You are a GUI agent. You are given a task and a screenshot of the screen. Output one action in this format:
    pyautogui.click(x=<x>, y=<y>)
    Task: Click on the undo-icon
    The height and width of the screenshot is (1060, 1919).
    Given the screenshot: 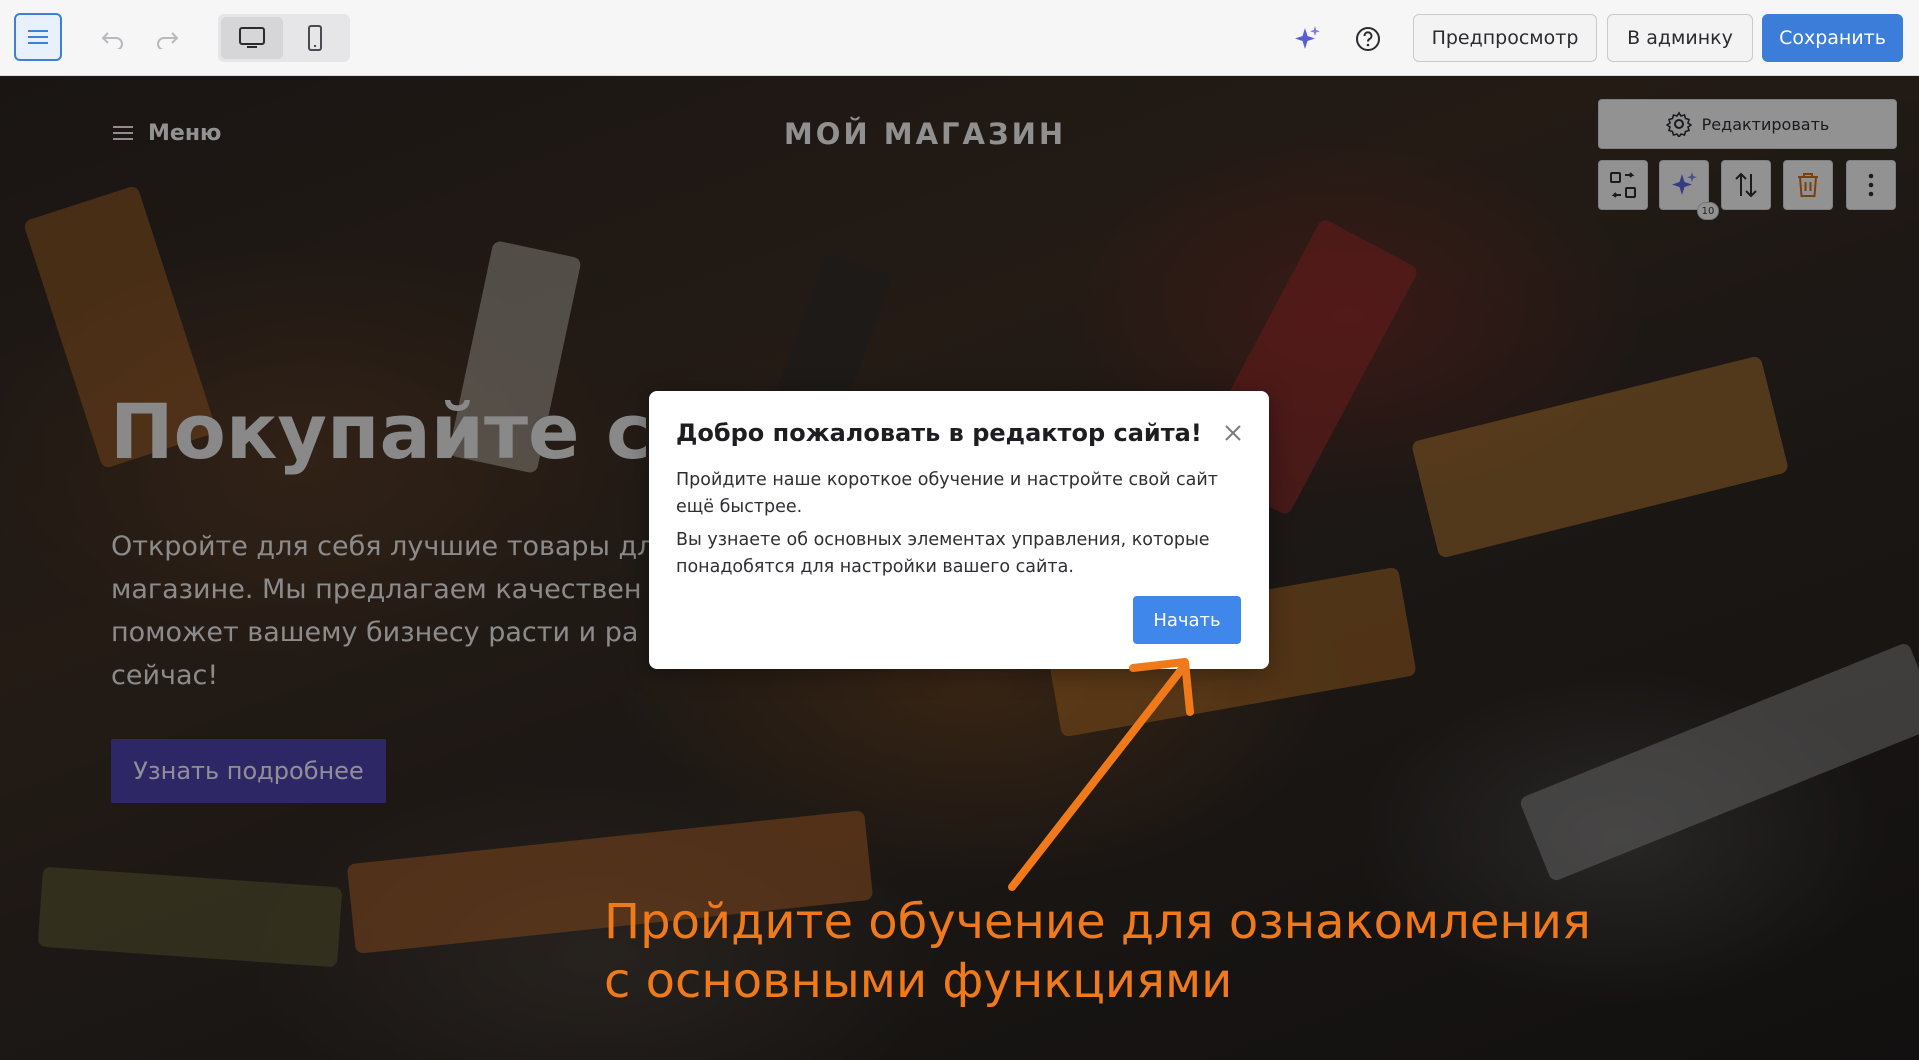 What is the action you would take?
    pyautogui.click(x=112, y=40)
    